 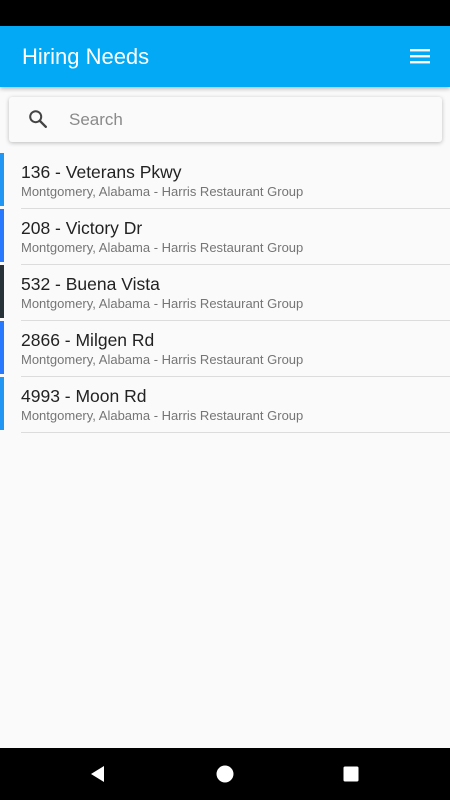 I want to click on list-item-title: 4993 - Moon Rd, so click(x=84, y=396).